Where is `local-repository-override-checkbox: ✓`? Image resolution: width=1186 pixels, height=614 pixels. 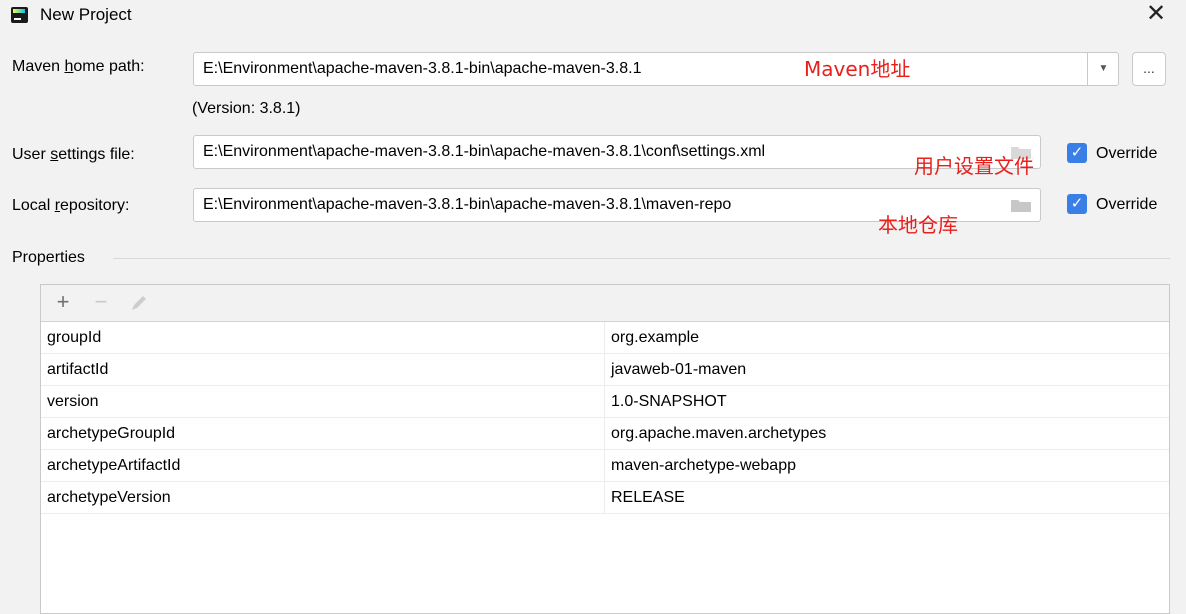
local-repository-override-checkbox: ✓ is located at coordinates (1077, 204).